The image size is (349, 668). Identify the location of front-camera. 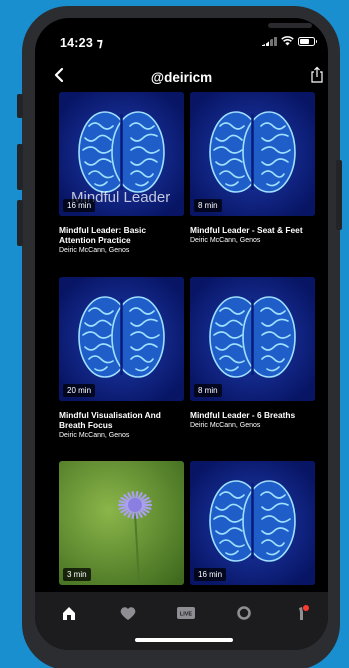
(324, 25).